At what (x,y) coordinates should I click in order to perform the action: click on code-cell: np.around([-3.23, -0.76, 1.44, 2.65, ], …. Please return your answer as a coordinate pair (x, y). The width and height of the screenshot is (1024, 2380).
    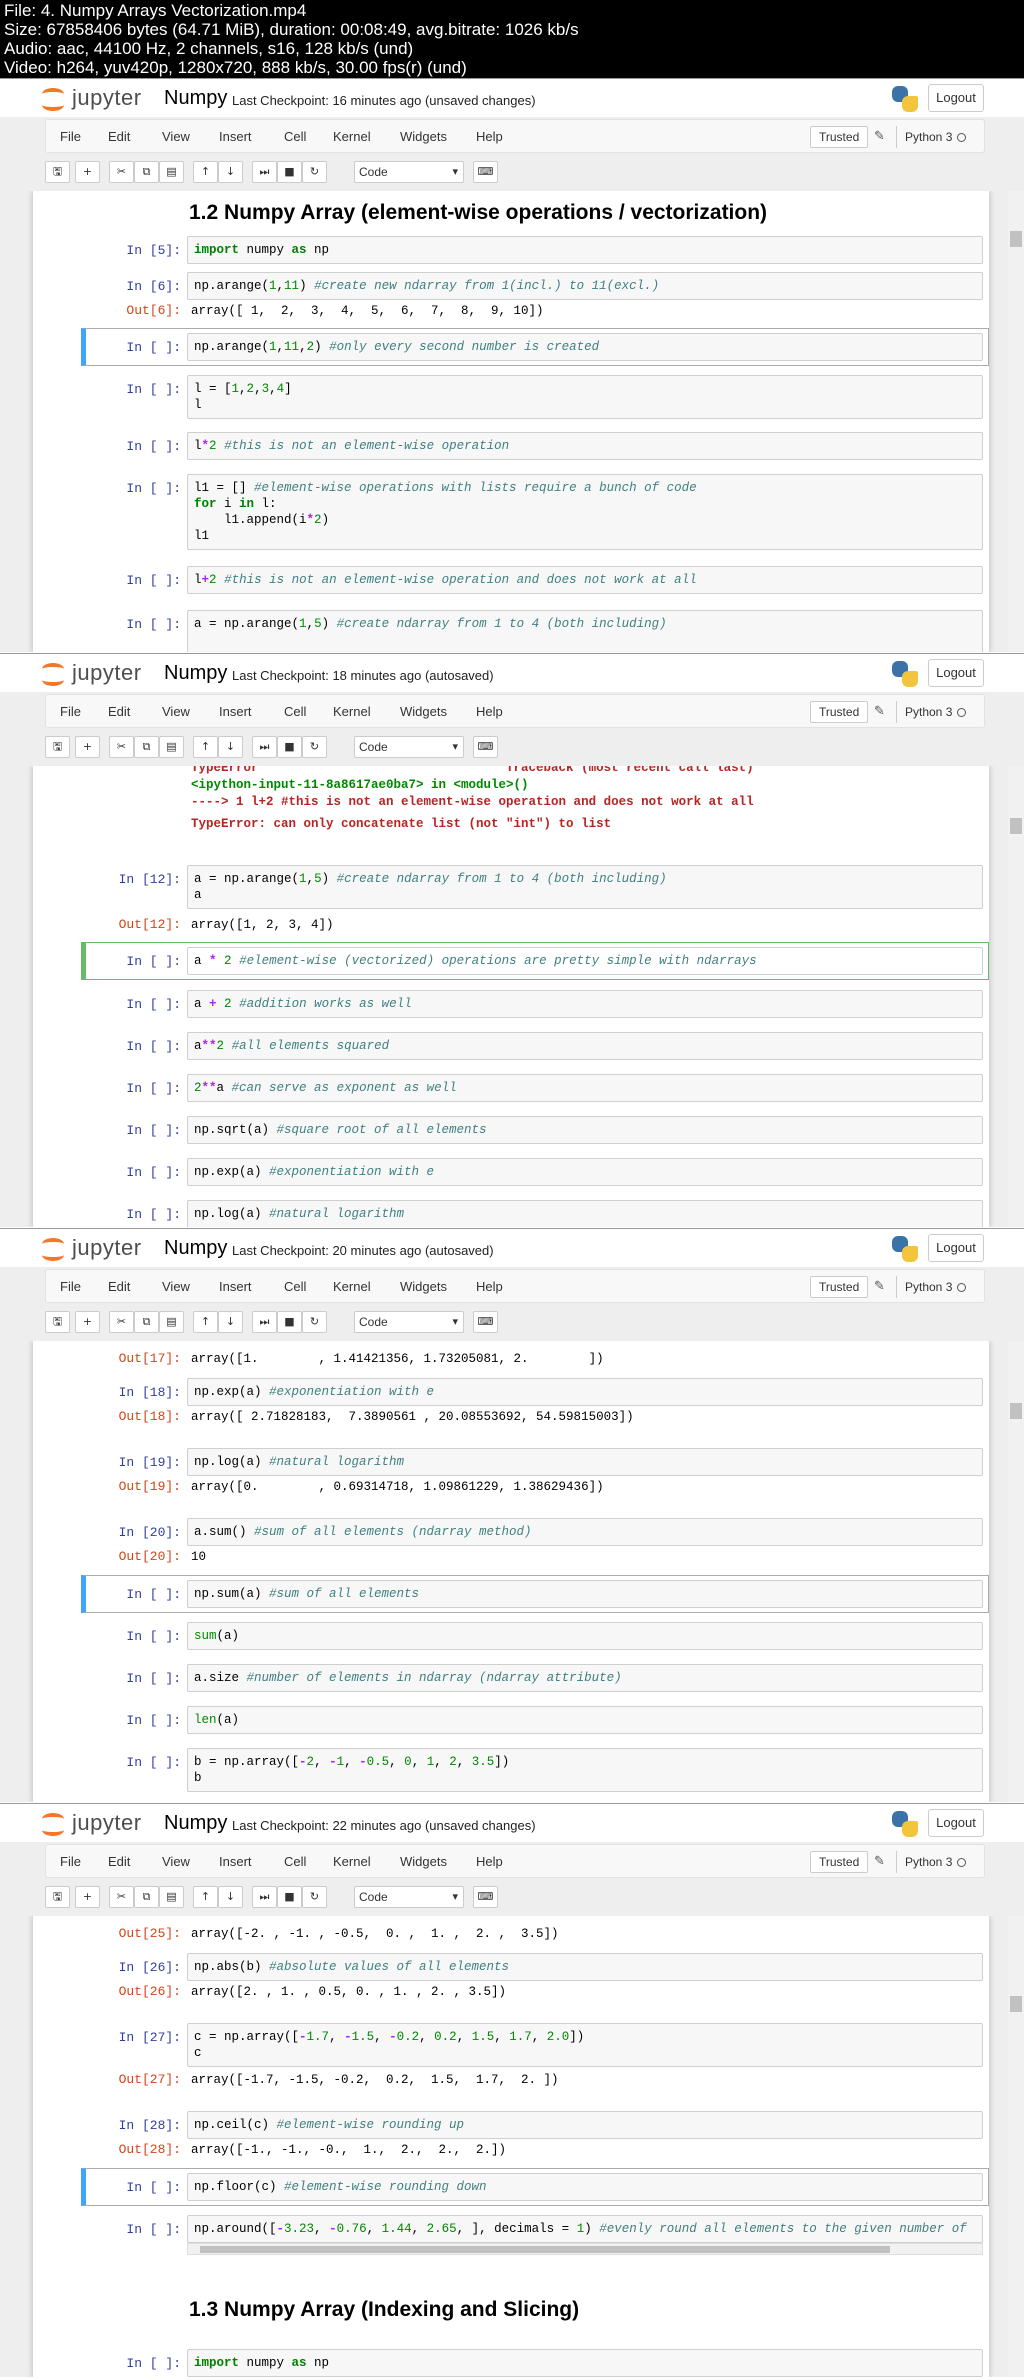
    Looking at the image, I should click on (585, 2229).